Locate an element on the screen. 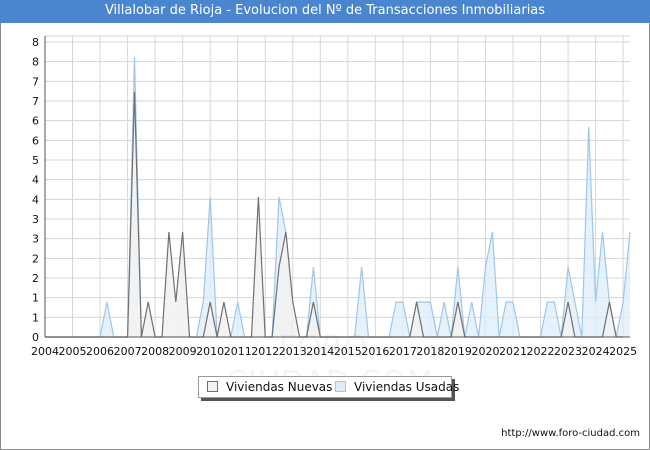  x-tick-label: 2022 is located at coordinates (541, 351).